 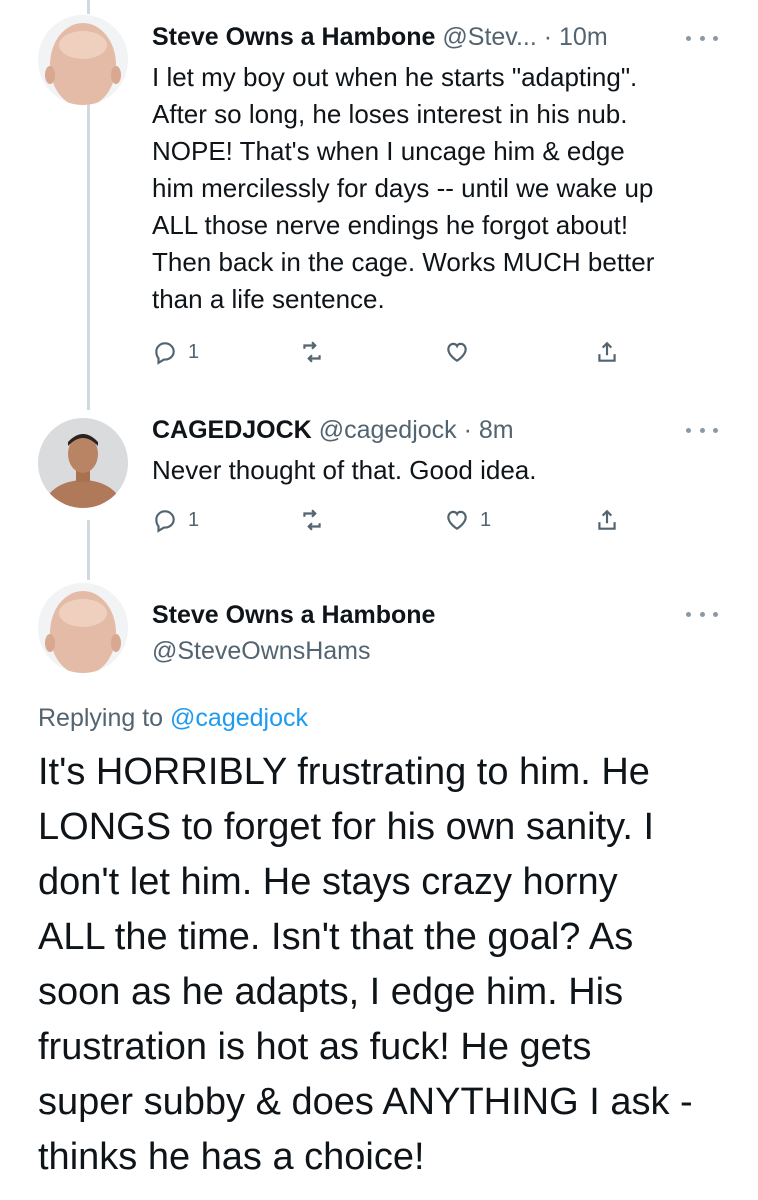 I want to click on timestamp: 8m, so click(x=496, y=430).